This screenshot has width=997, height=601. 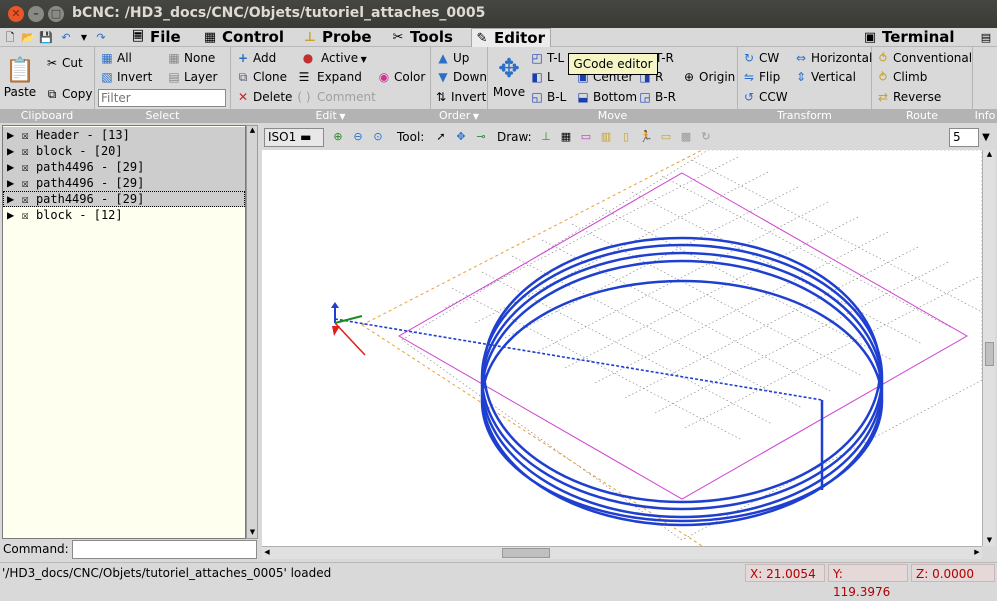 What do you see at coordinates (158, 37) in the screenshot?
I see `tab-file: 🗏 File` at bounding box center [158, 37].